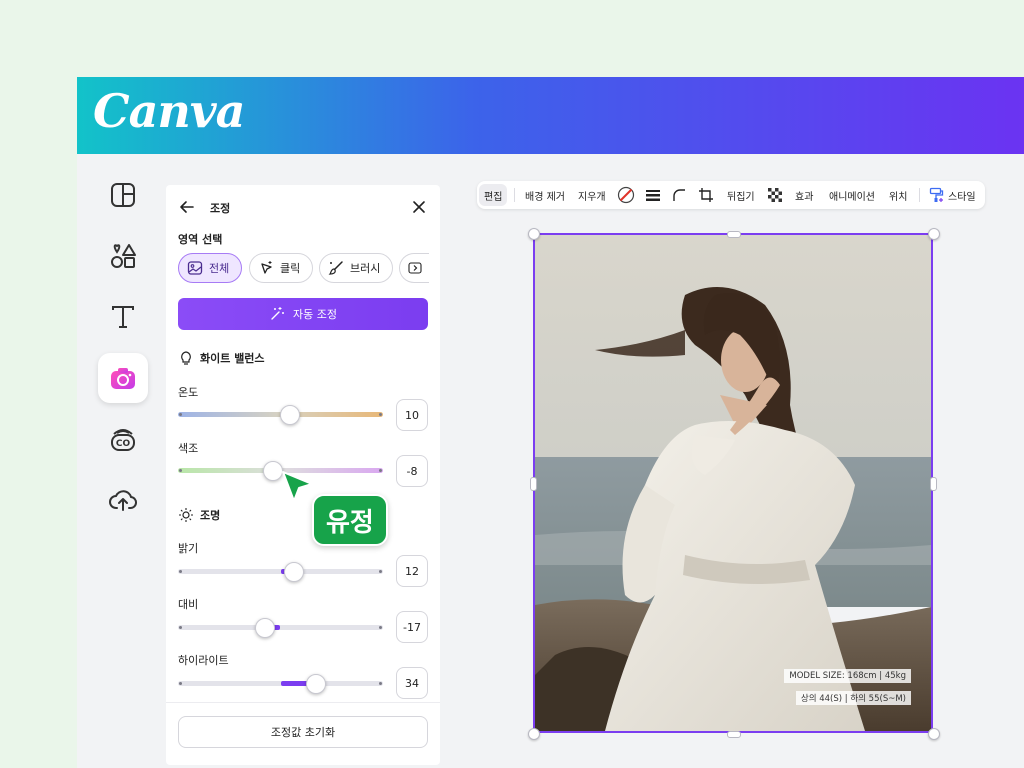 This screenshot has width=1024, height=768. What do you see at coordinates (534, 734) in the screenshot?
I see `resize-handle-bottom-left` at bounding box center [534, 734].